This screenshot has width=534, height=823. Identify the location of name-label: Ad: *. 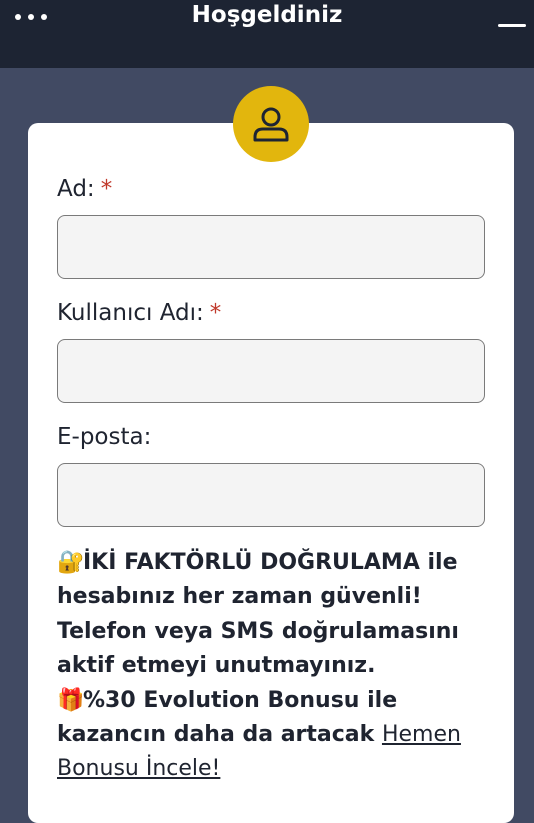
(84, 189).